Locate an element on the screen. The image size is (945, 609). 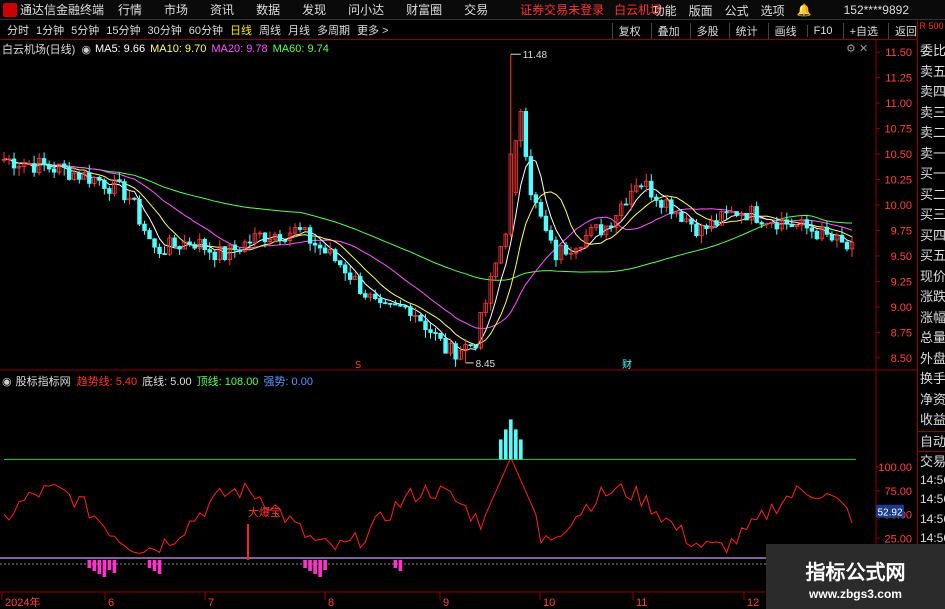
trend-label: 趋势线: 5.40 is located at coordinates (107, 382).